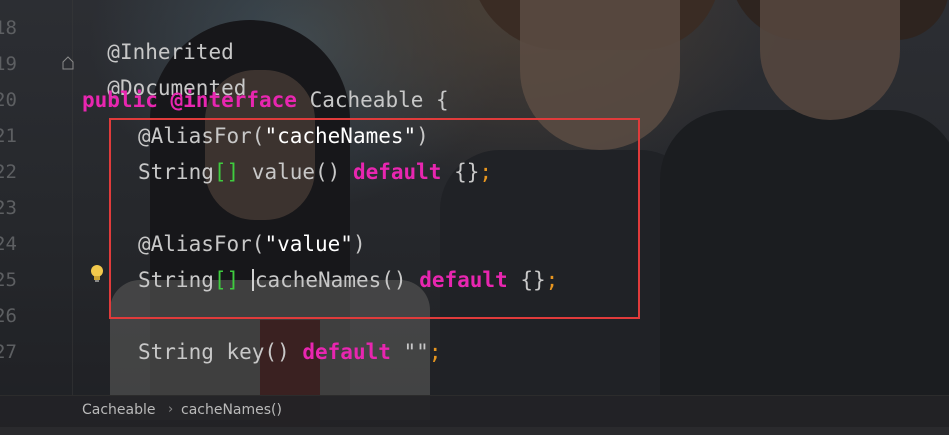 Image resolution: width=949 pixels, height=435 pixels. What do you see at coordinates (8, 172) in the screenshot?
I see `line-number: 22` at bounding box center [8, 172].